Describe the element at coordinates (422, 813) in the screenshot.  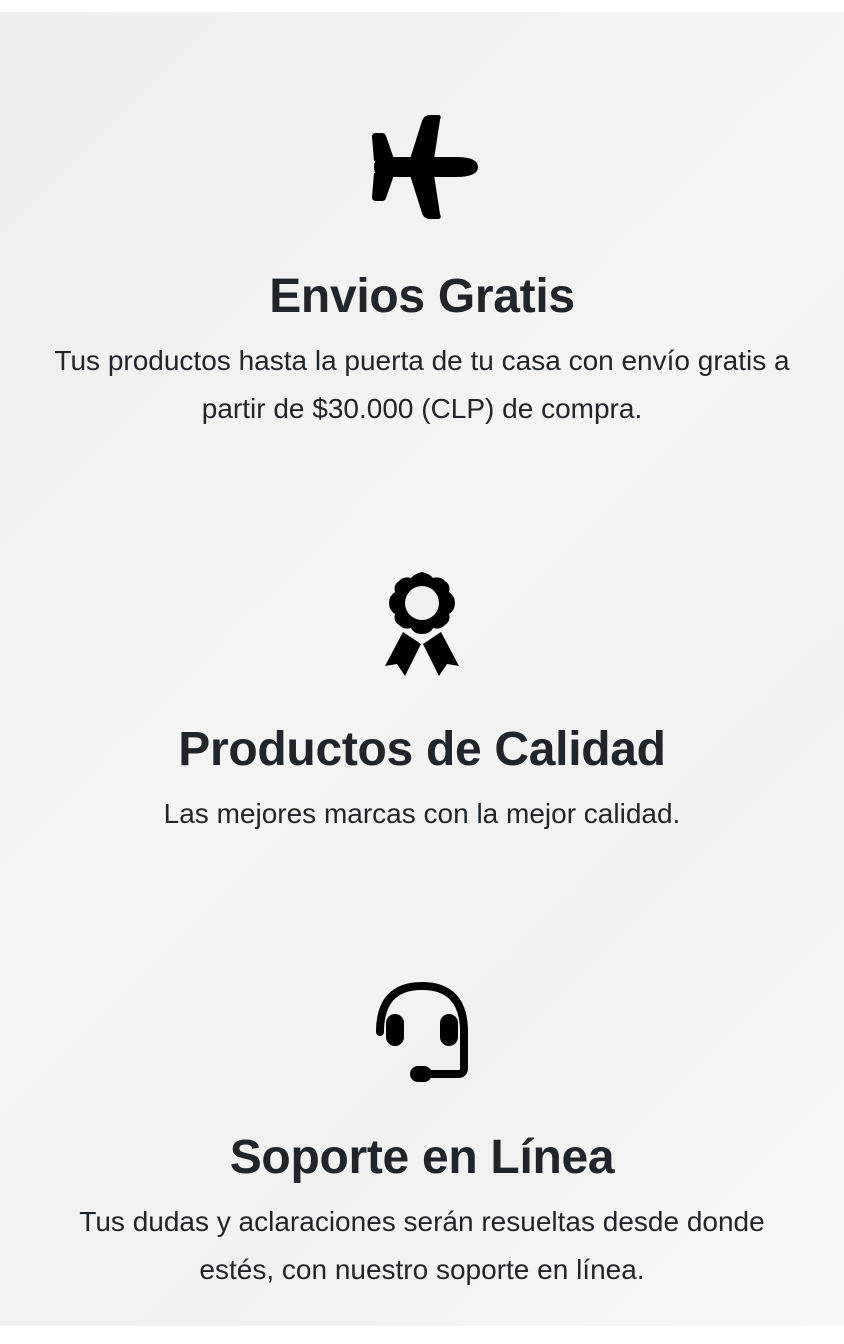
I see `feature-description: Las mejores marcas con la mejor calidad.` at that location.